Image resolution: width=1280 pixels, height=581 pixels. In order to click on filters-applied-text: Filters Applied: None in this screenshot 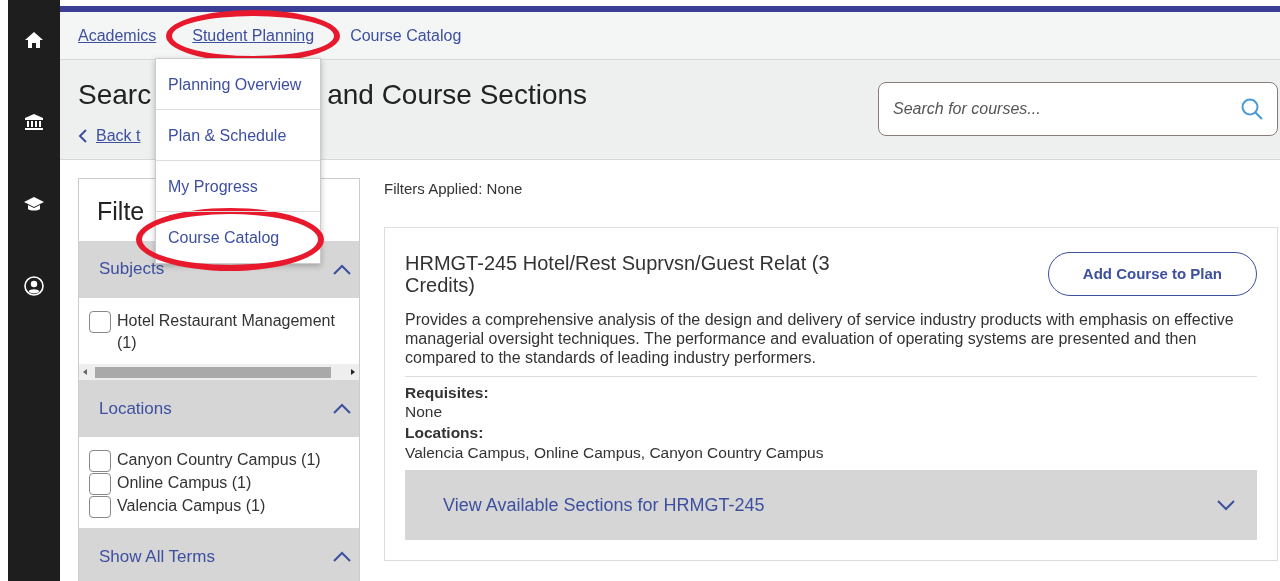, I will do `click(454, 189)`.